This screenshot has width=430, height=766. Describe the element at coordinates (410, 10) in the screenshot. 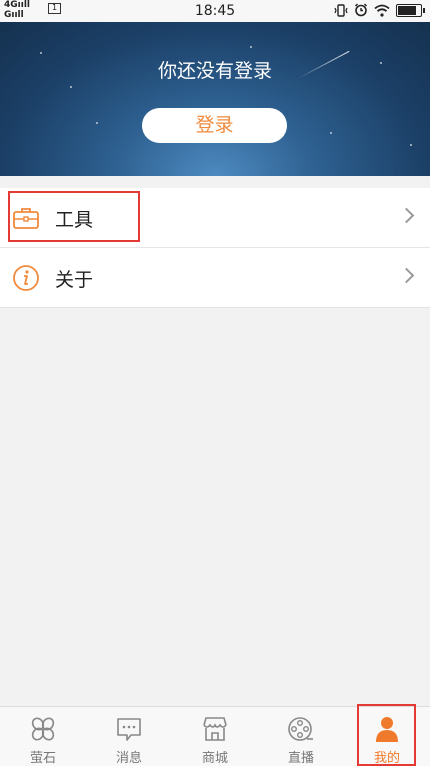

I see `battery-icon` at that location.